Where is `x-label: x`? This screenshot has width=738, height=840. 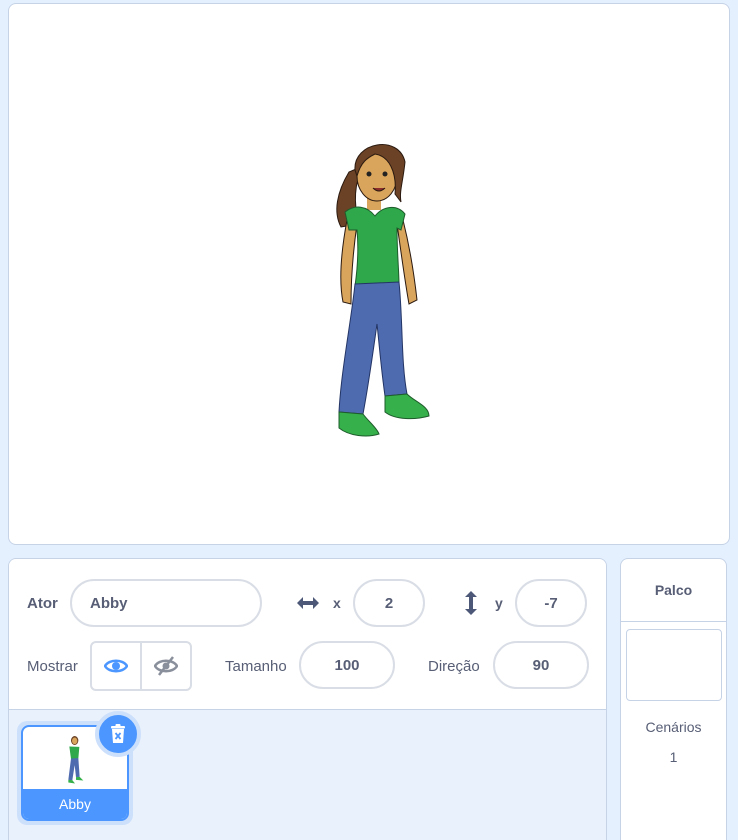 x-label: x is located at coordinates (337, 603).